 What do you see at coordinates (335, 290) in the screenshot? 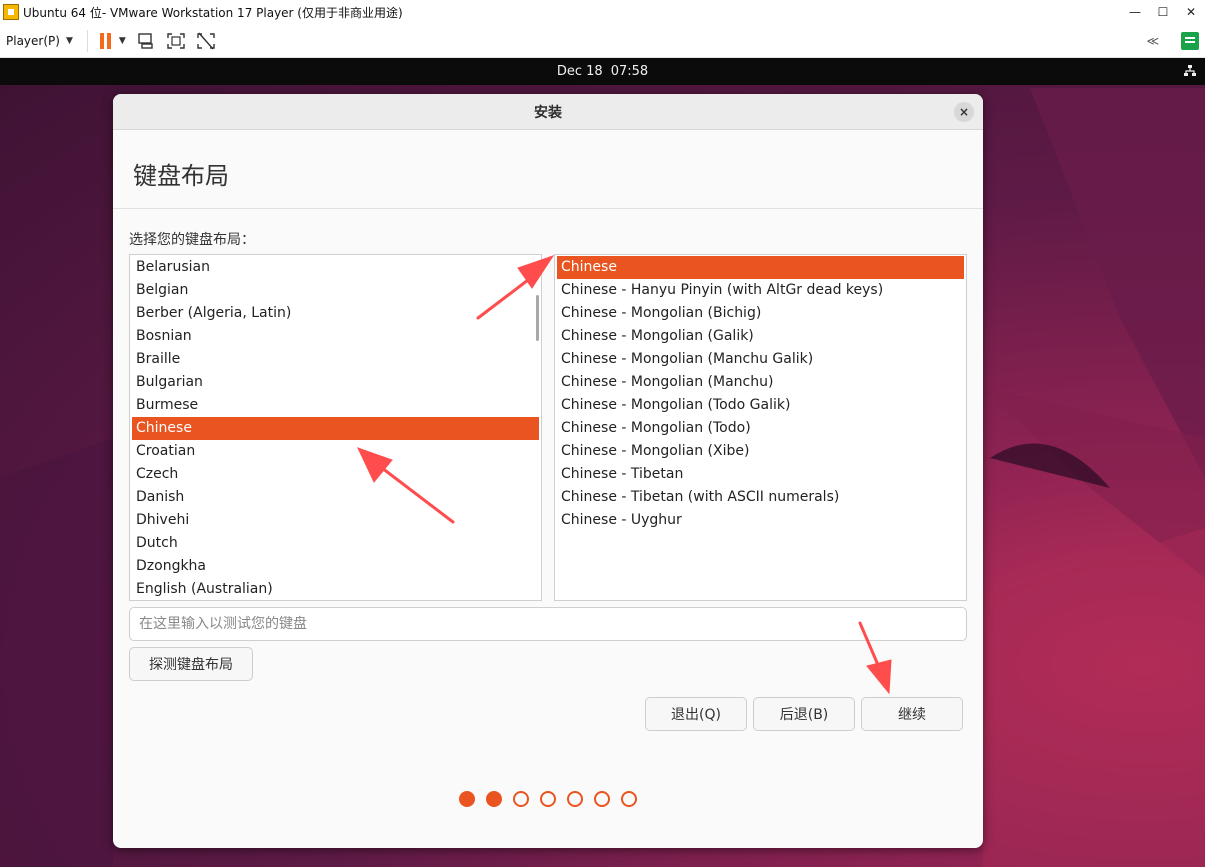
I see `layout-list-item: Belgian` at bounding box center [335, 290].